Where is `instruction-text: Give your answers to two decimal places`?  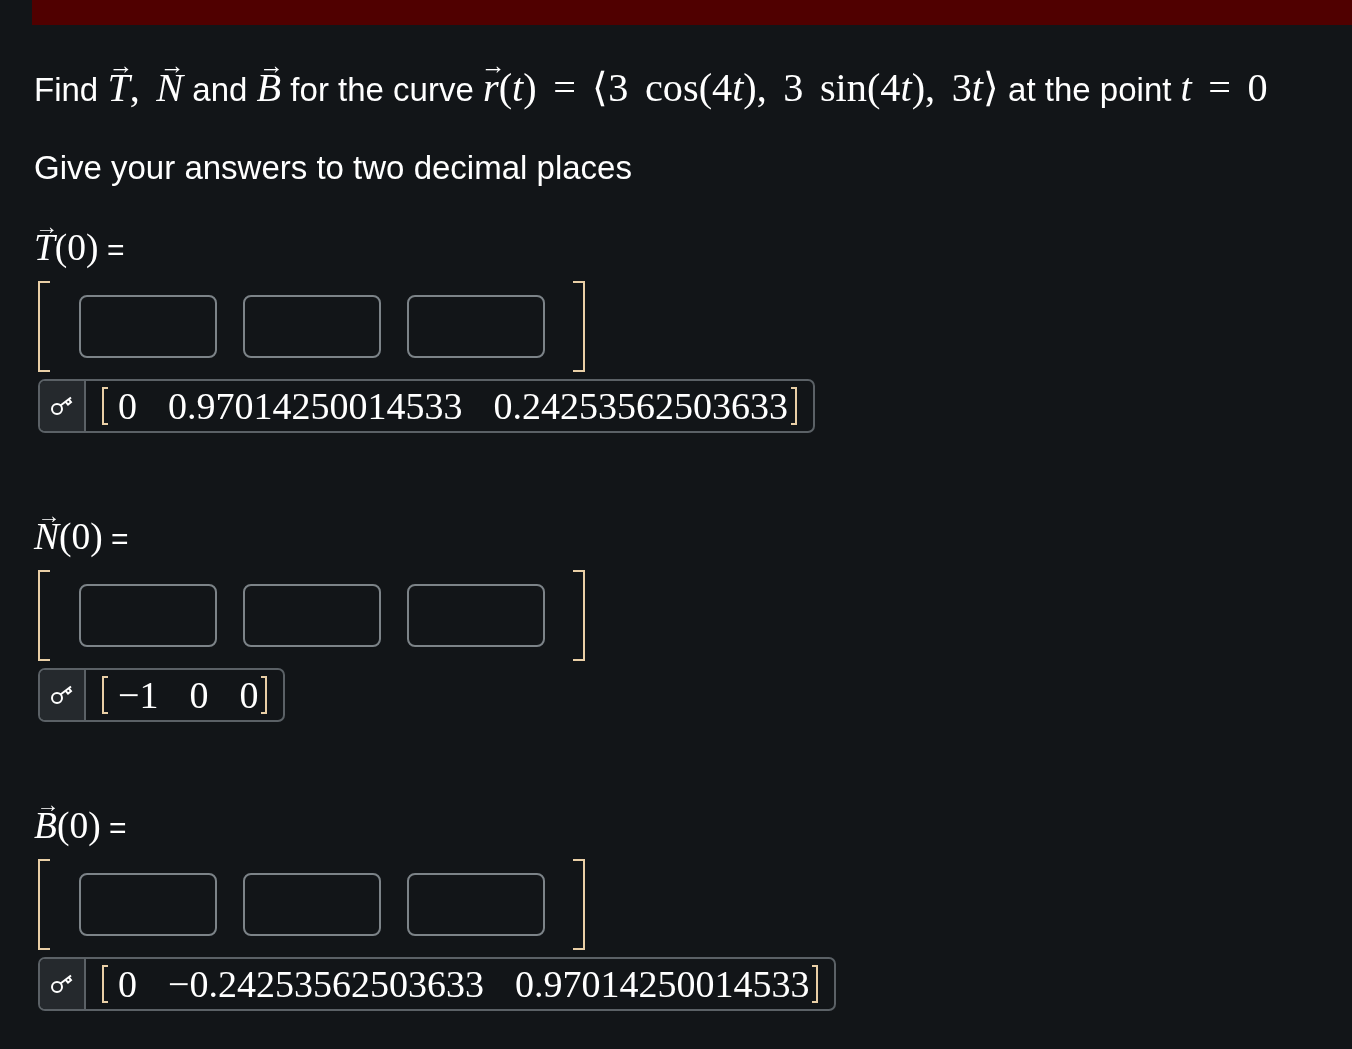 instruction-text: Give your answers to two decimal places is located at coordinates (333, 168).